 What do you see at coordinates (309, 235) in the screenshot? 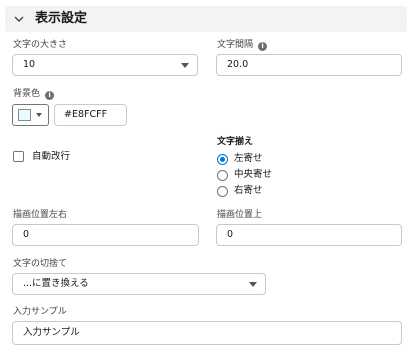
I see `draw-top-input: 0` at bounding box center [309, 235].